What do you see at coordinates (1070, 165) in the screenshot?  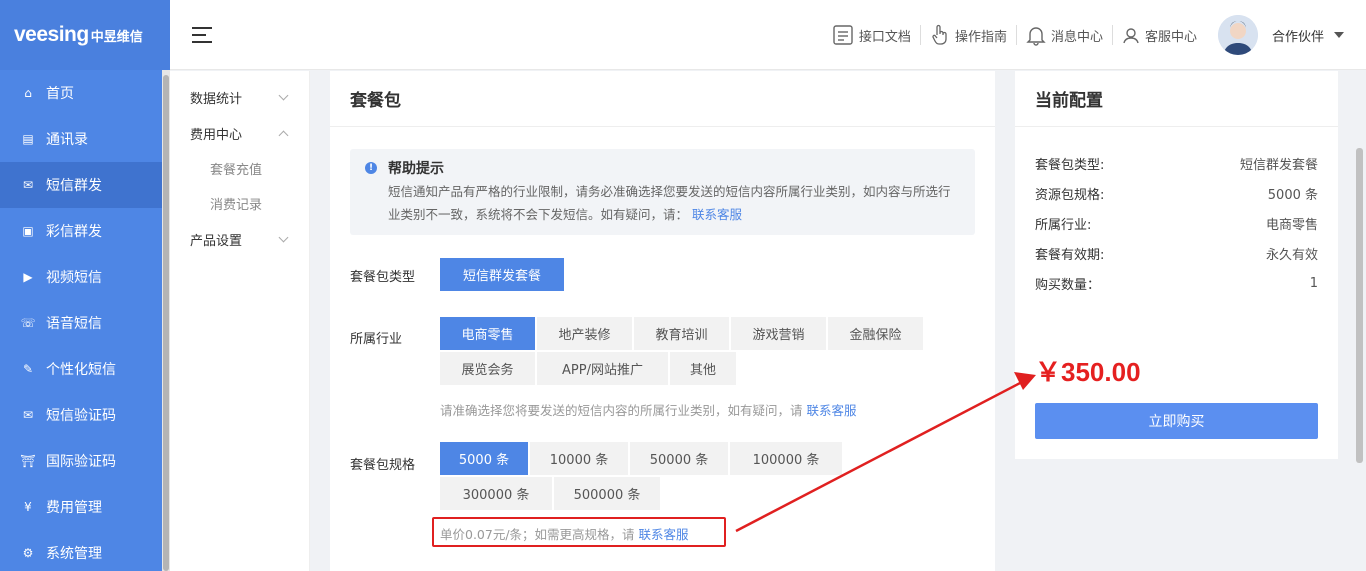 I see `config-key: 套餐包类型:` at bounding box center [1070, 165].